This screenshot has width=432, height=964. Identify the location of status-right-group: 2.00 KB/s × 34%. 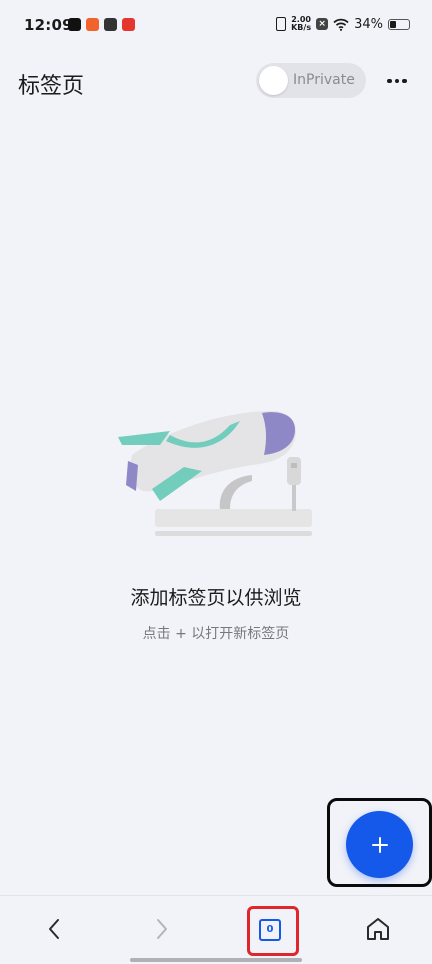
(343, 24).